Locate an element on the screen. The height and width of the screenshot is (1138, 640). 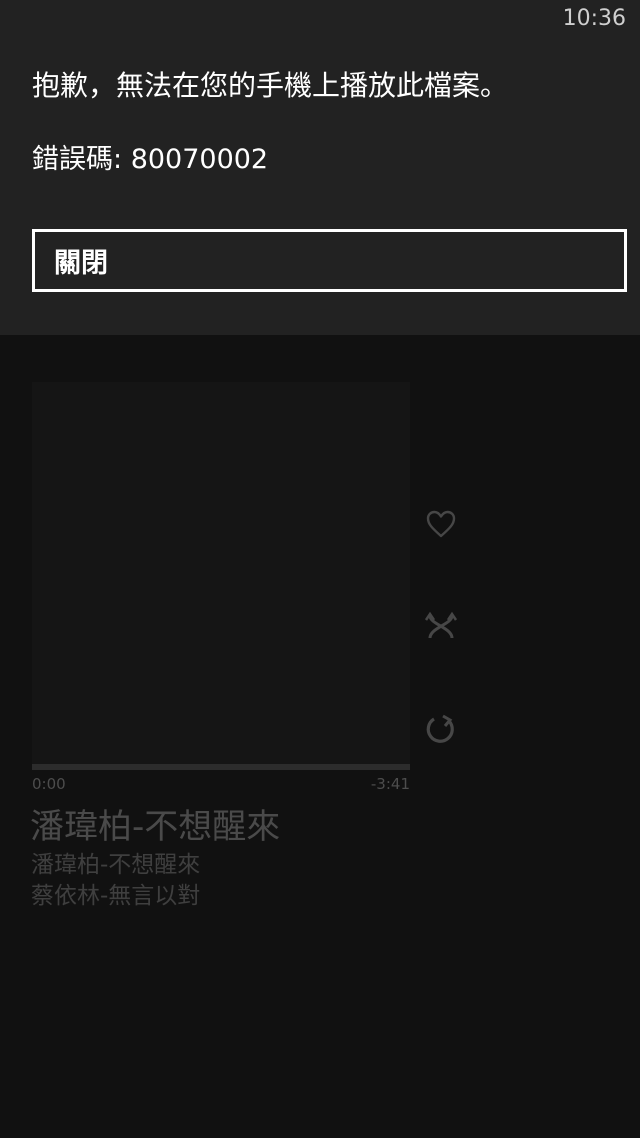
shuffle-icon is located at coordinates (441, 627).